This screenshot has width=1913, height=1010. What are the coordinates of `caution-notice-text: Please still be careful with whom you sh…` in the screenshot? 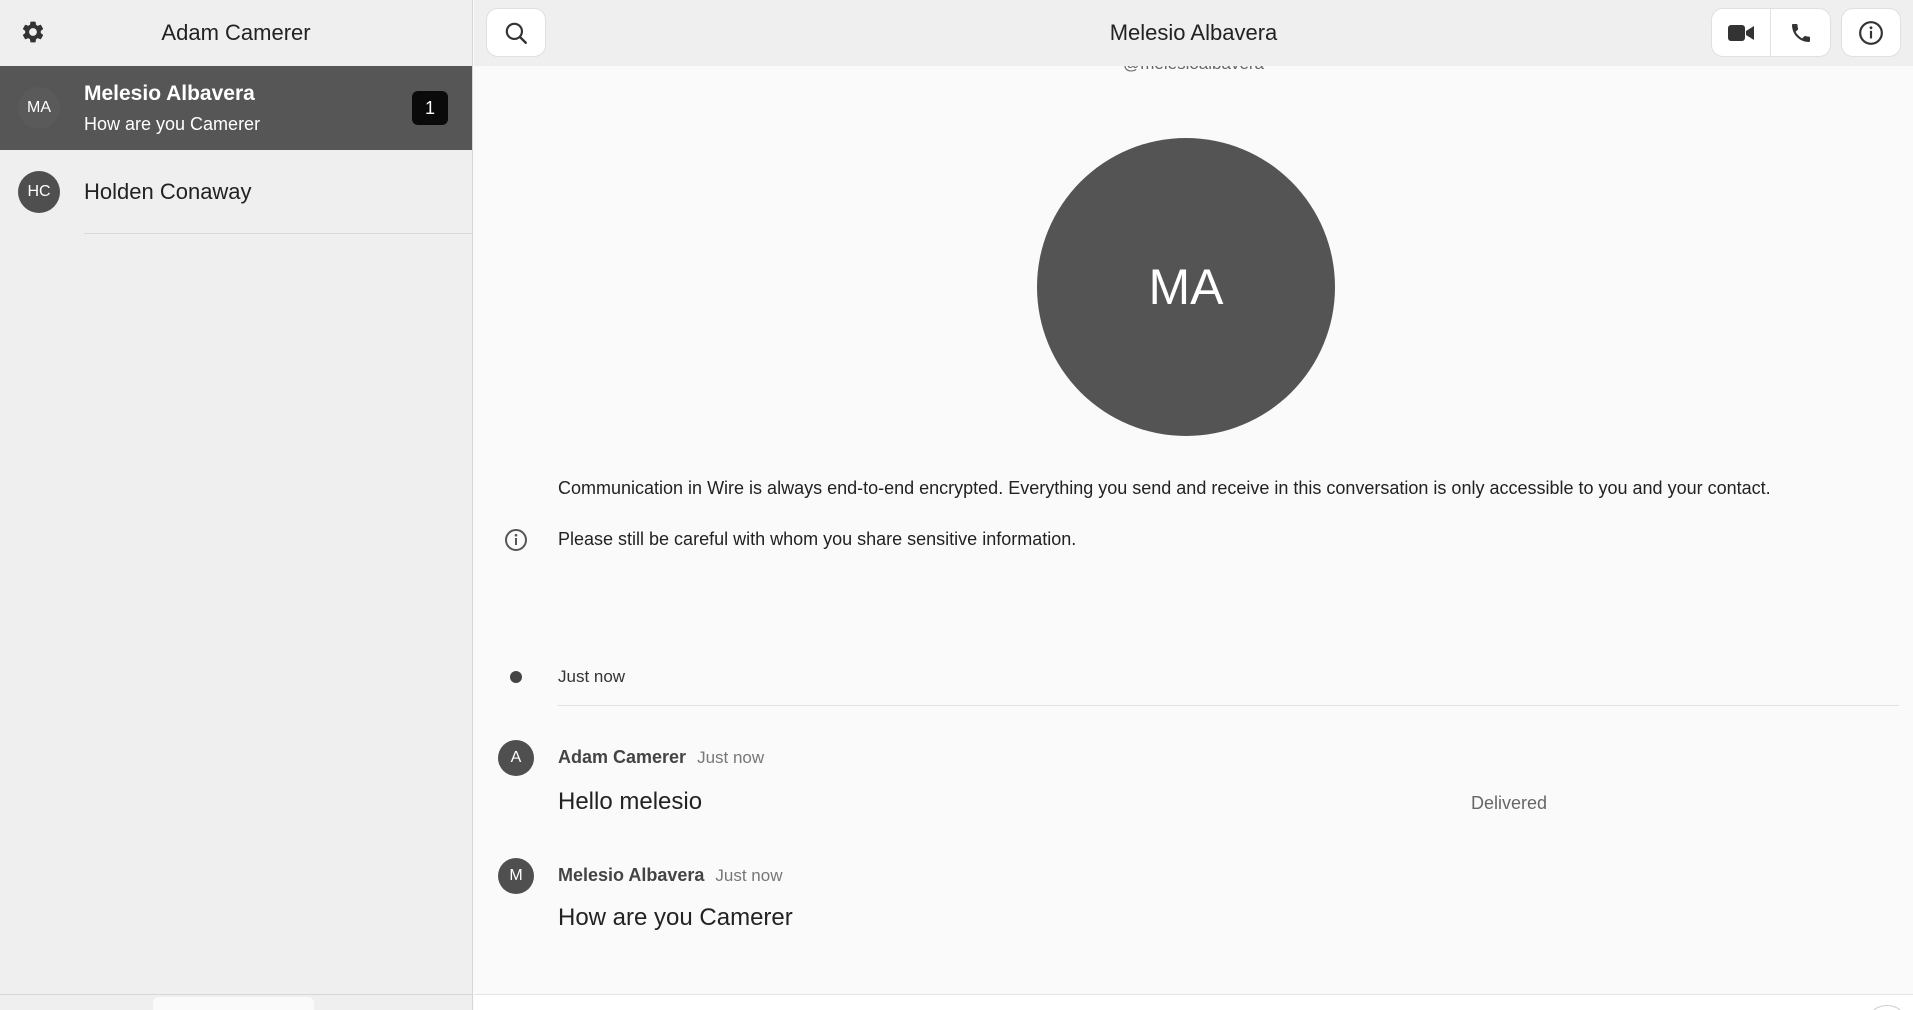 It's located at (817, 538).